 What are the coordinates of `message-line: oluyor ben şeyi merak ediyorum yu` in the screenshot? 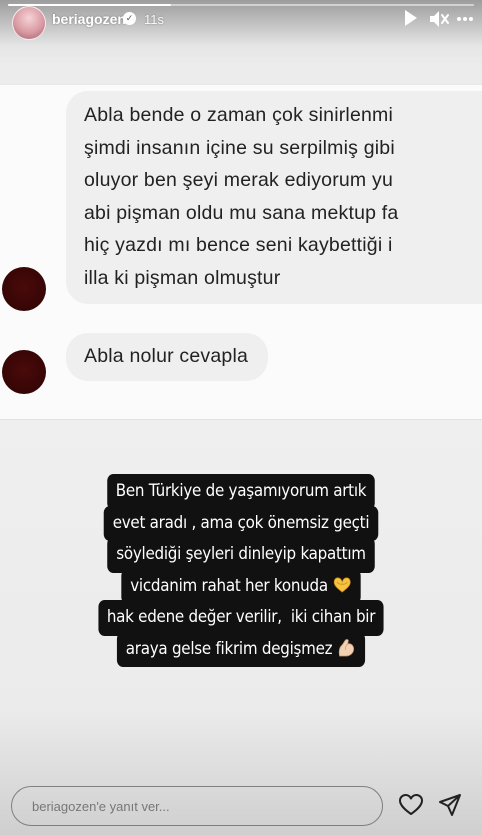 It's located at (238, 180).